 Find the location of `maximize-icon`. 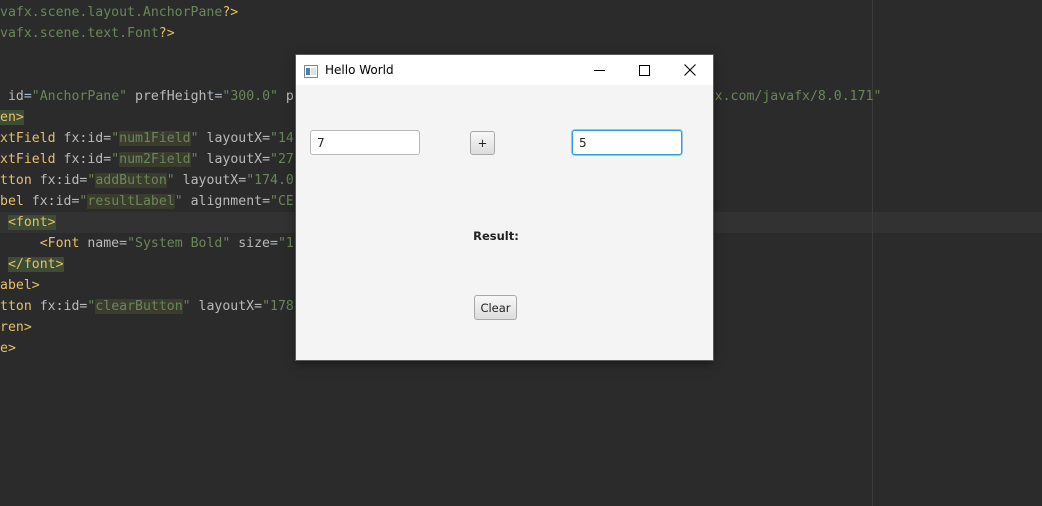

maximize-icon is located at coordinates (644, 70).